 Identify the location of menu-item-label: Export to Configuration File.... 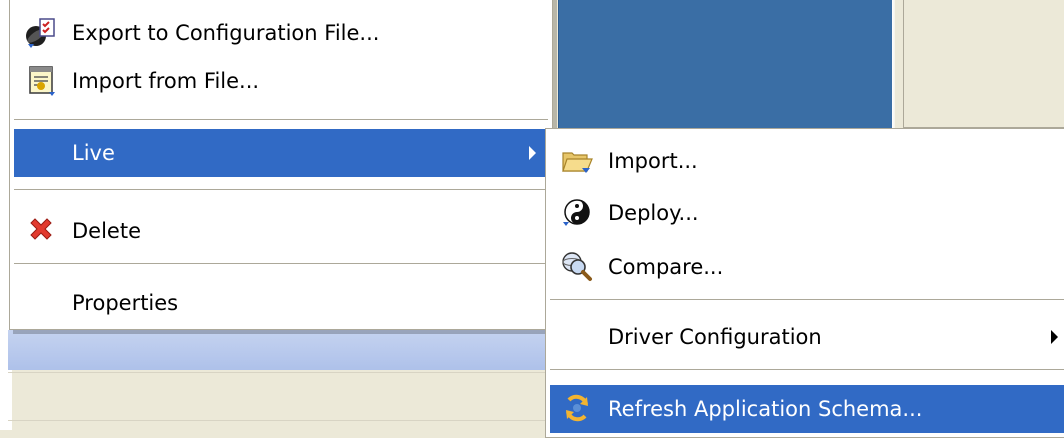
(226, 33).